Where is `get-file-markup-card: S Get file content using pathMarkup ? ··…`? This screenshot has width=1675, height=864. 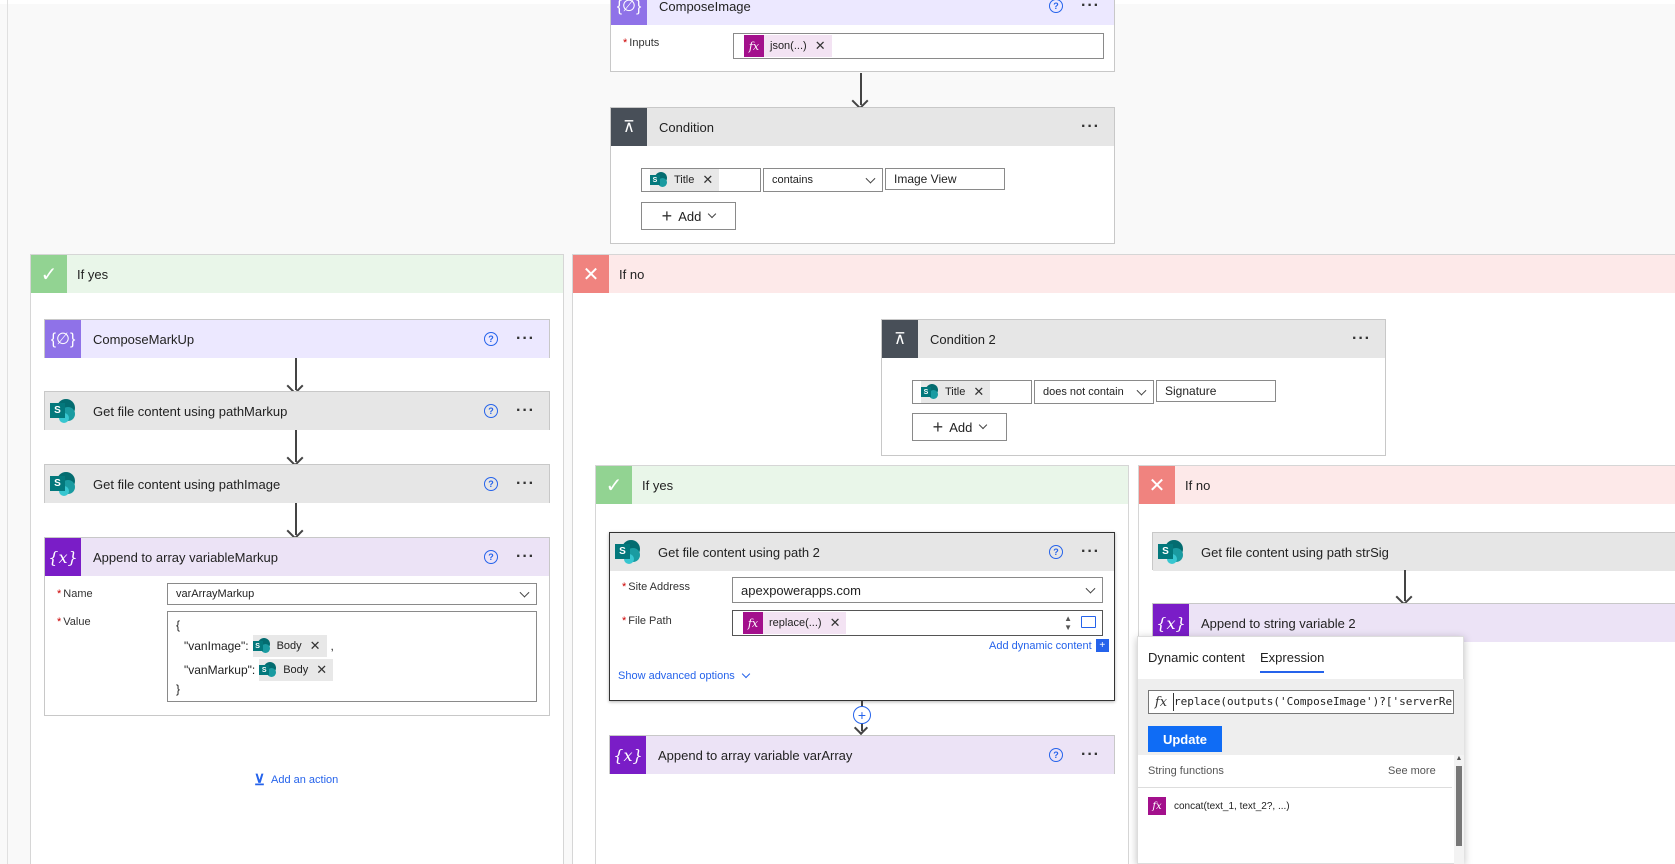
get-file-markup-card: S Get file content using pathMarkup ? ··… is located at coordinates (297, 410).